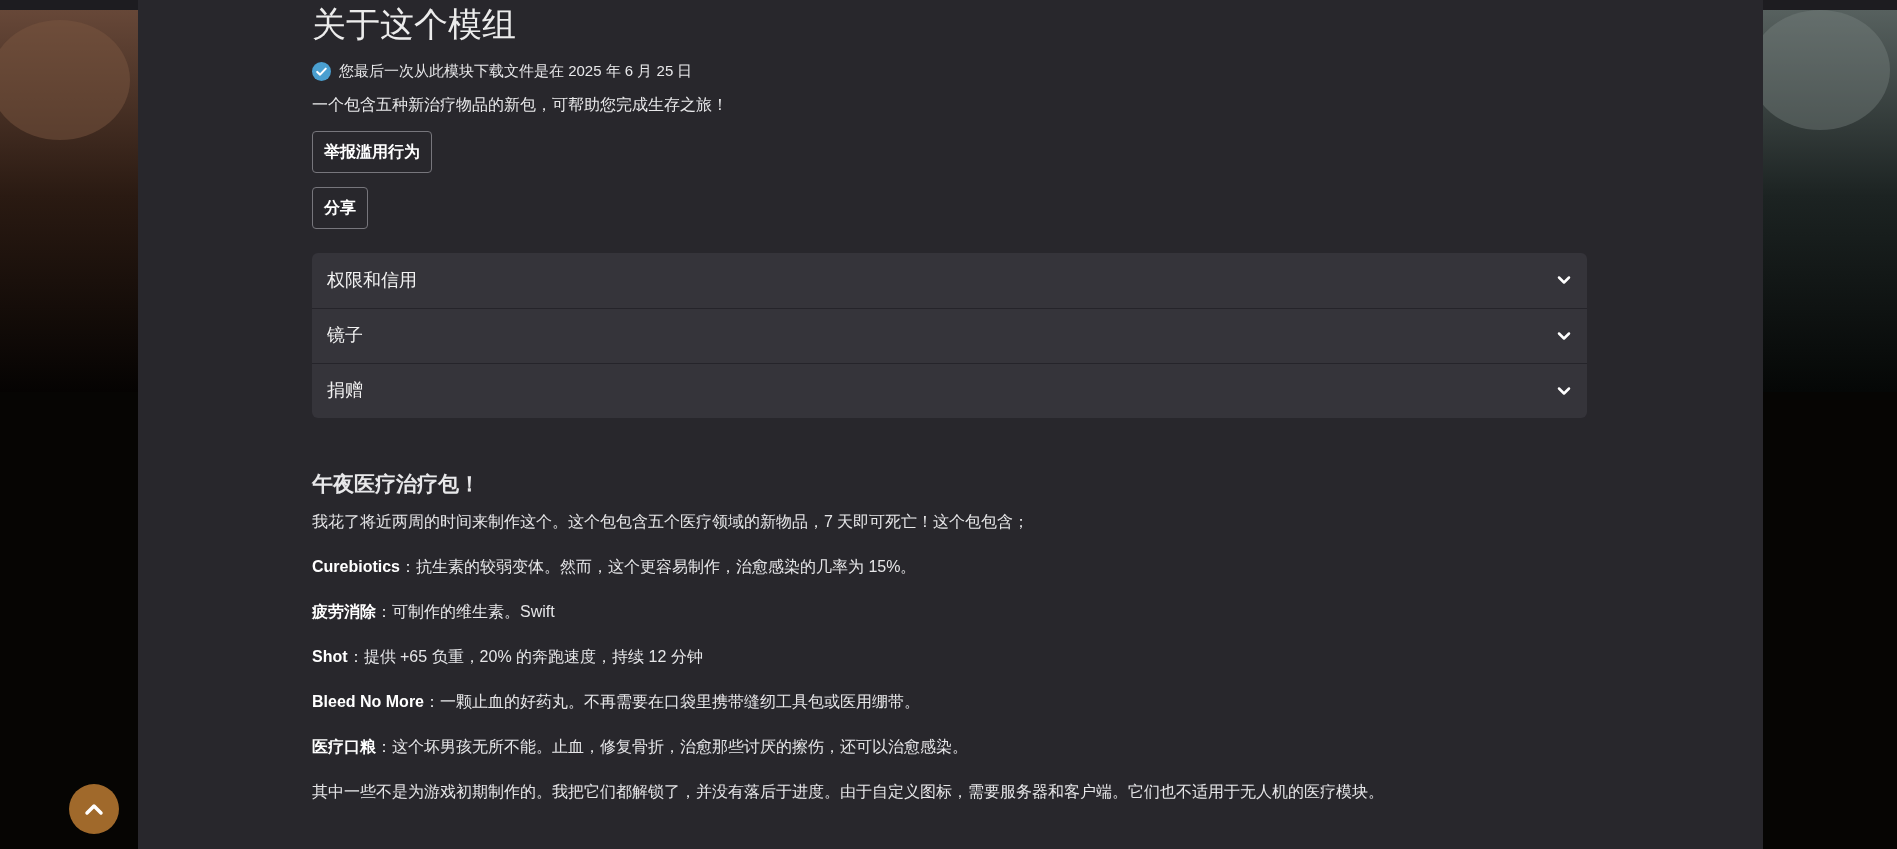 Image resolution: width=1897 pixels, height=849 pixels. I want to click on chevron-up-icon, so click(94, 809).